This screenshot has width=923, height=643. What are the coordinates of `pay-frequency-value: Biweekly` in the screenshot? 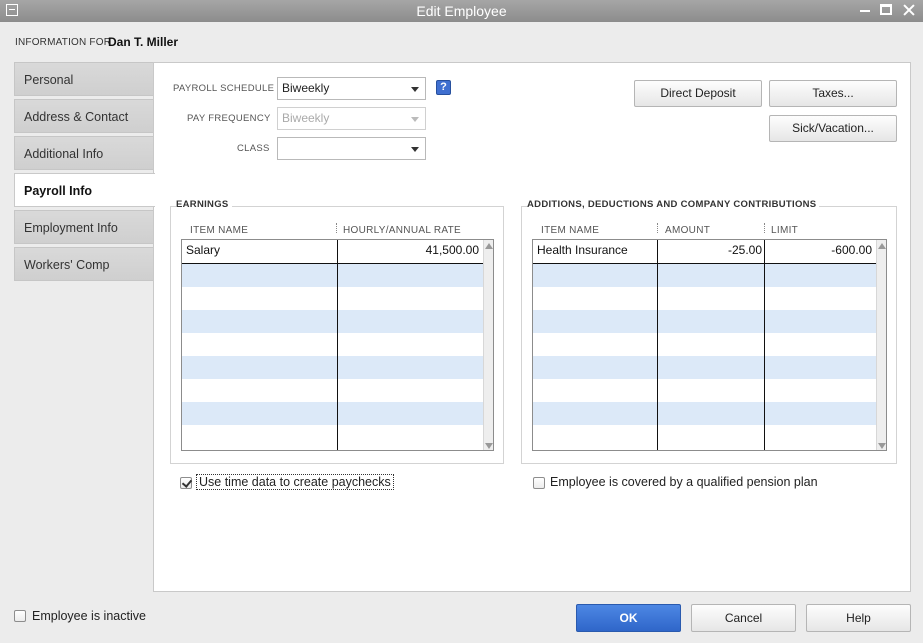 It's located at (306, 118).